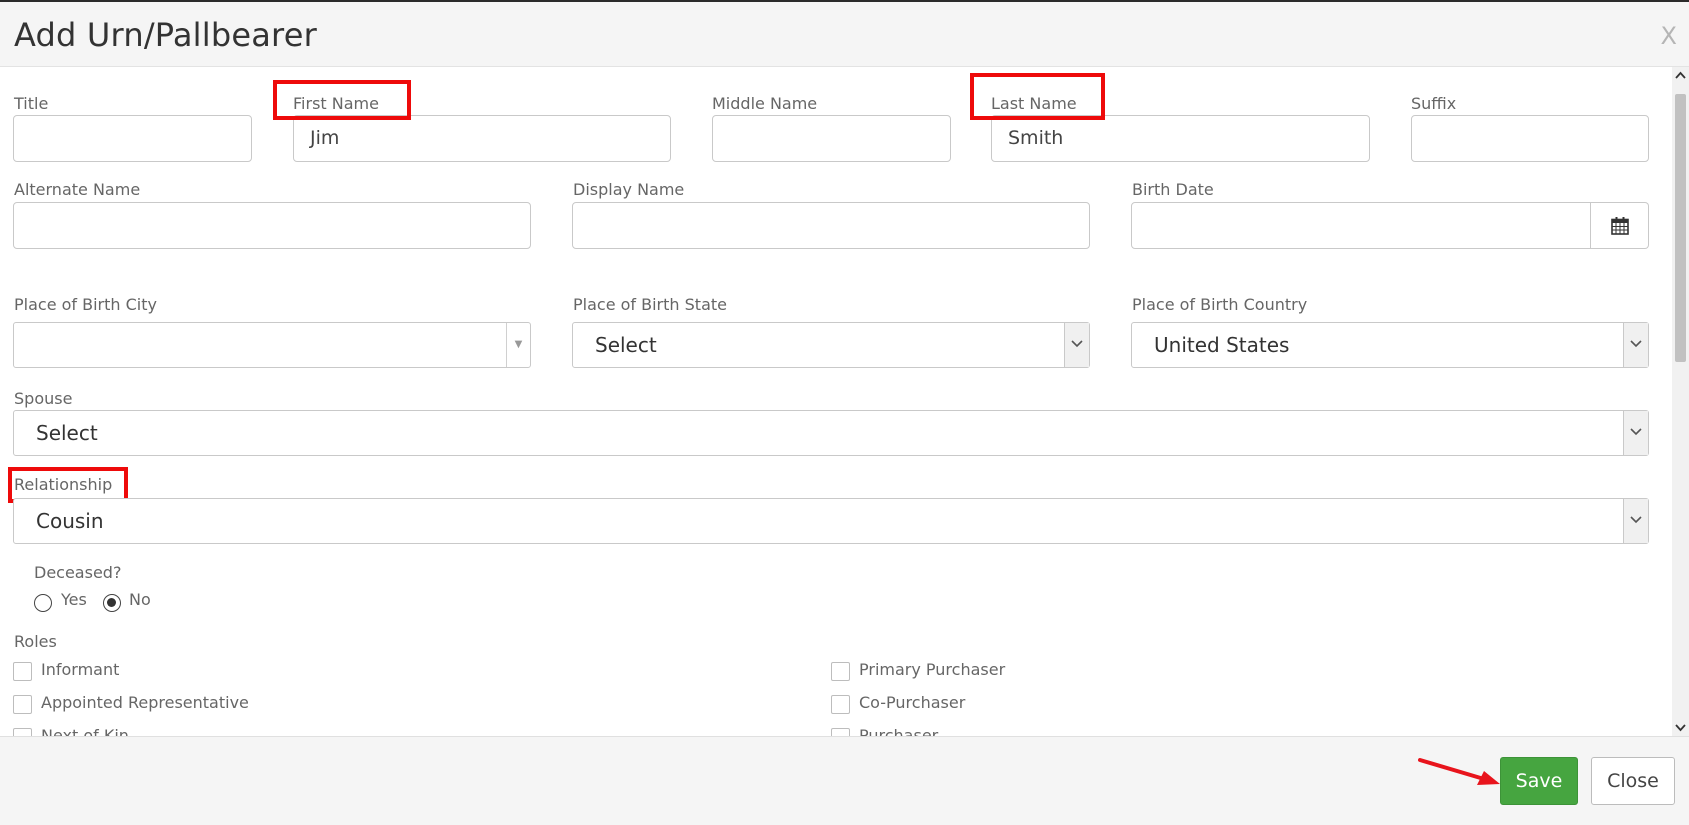 This screenshot has height=825, width=1689. Describe the element at coordinates (831, 225) in the screenshot. I see `display-name-input` at that location.